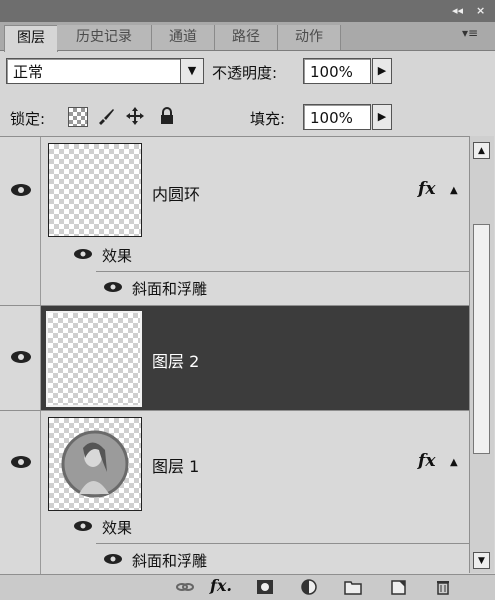 This screenshot has width=495, height=600. I want to click on fill-label: 填充:, so click(268, 119).